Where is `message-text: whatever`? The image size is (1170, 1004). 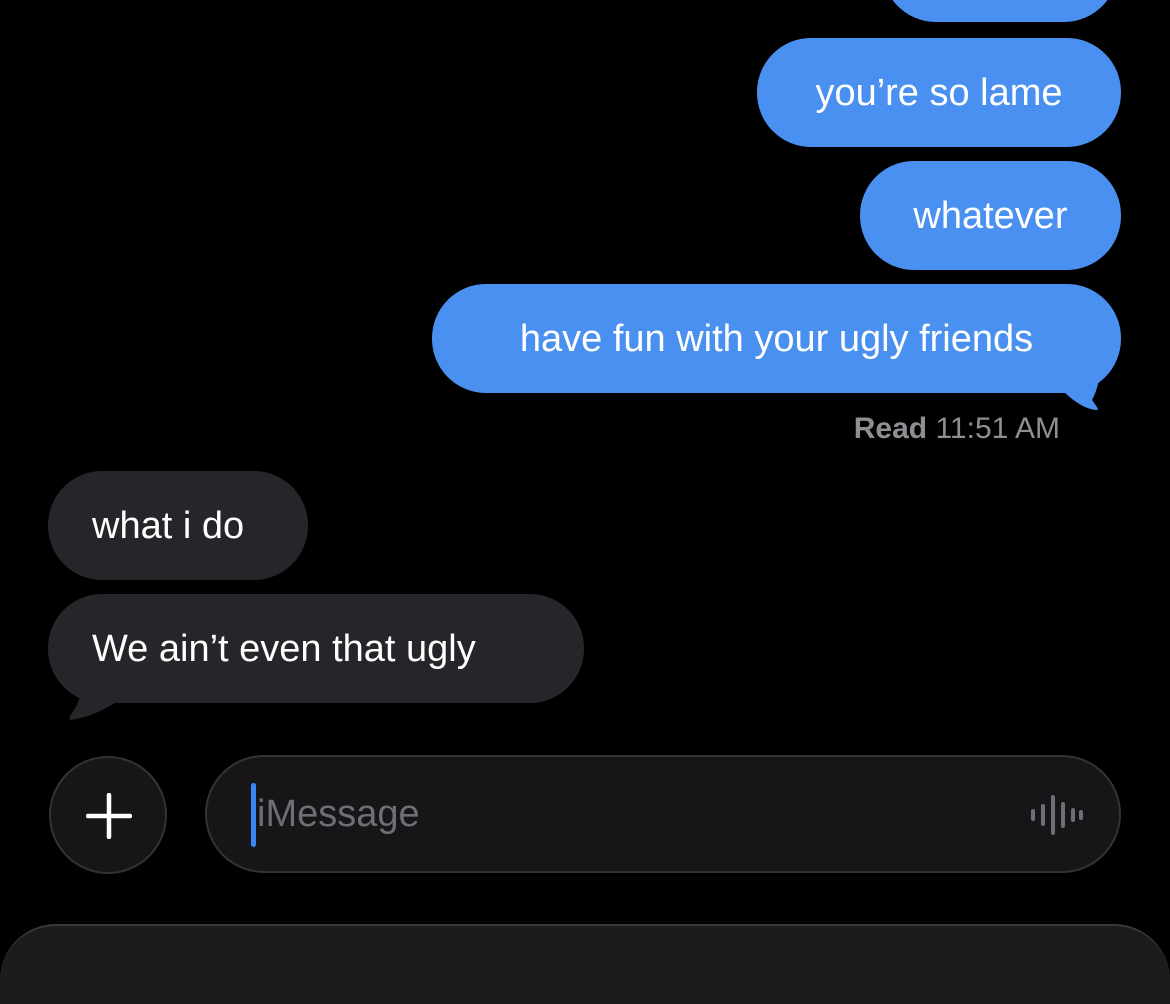 message-text: whatever is located at coordinates (990, 215).